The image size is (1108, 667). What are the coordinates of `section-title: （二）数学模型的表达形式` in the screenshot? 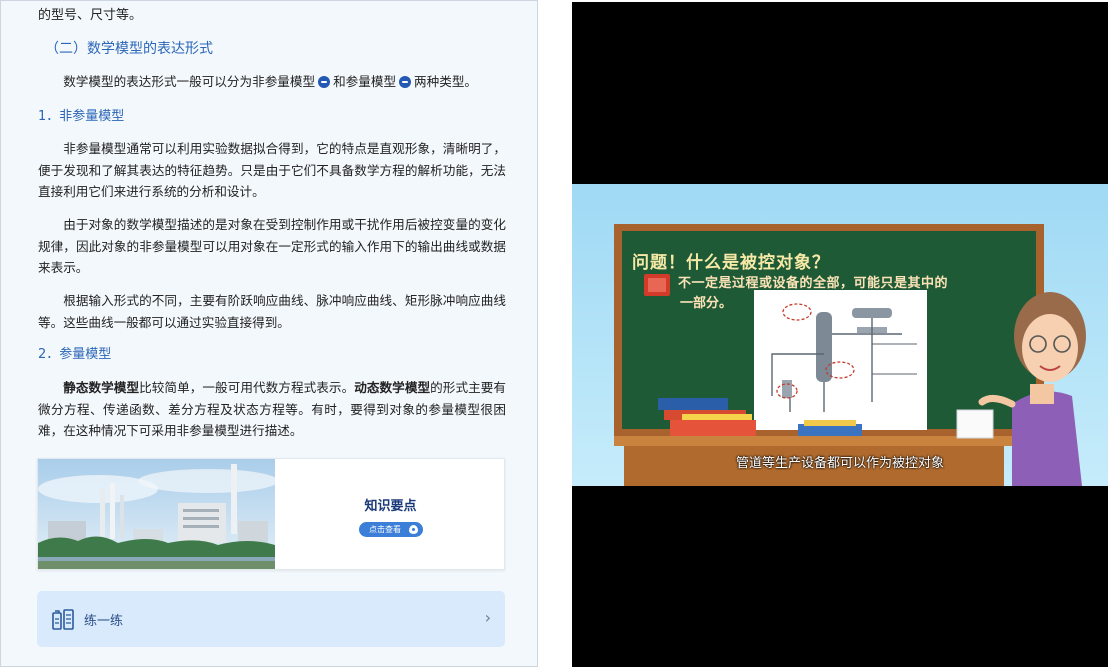 It's located at (129, 49).